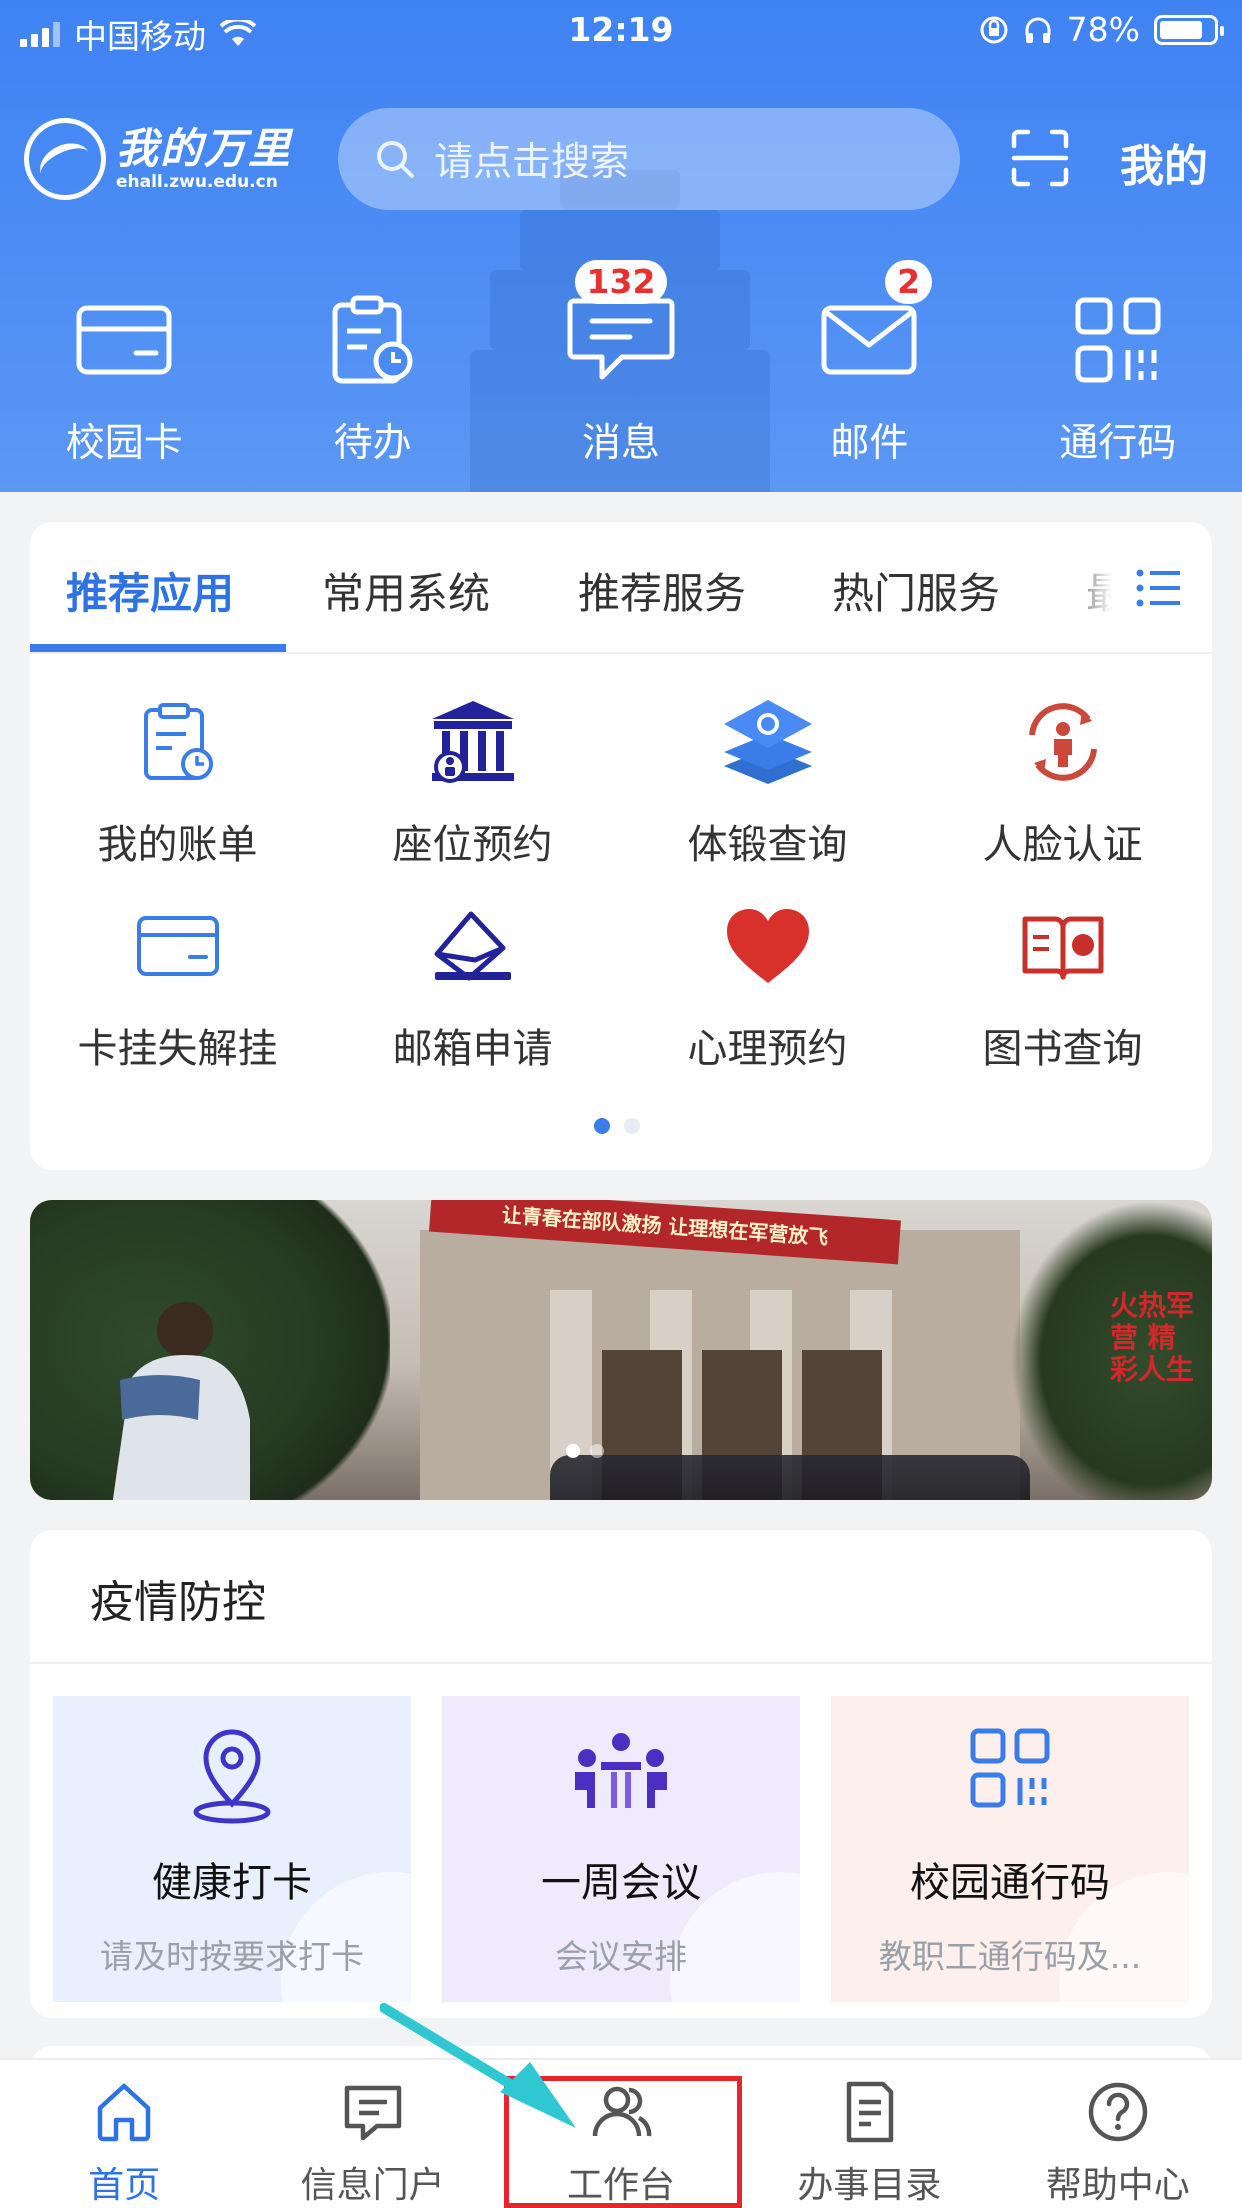 The width and height of the screenshot is (1242, 2208). I want to click on quick-label: 消息, so click(620, 443).